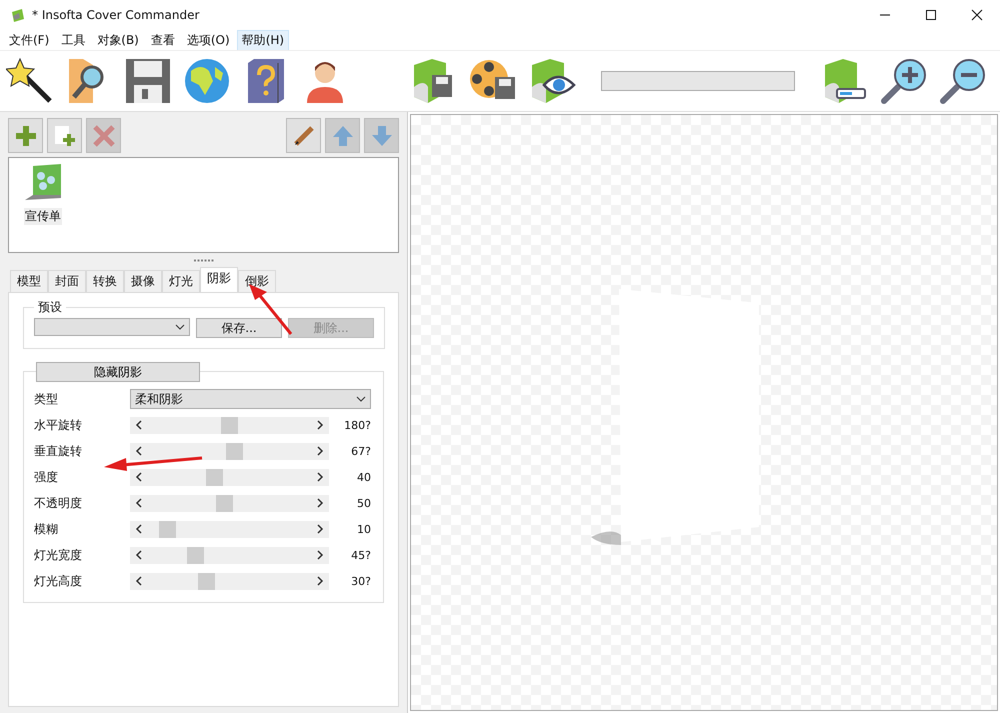  I want to click on field-label: 类型, so click(46, 399).